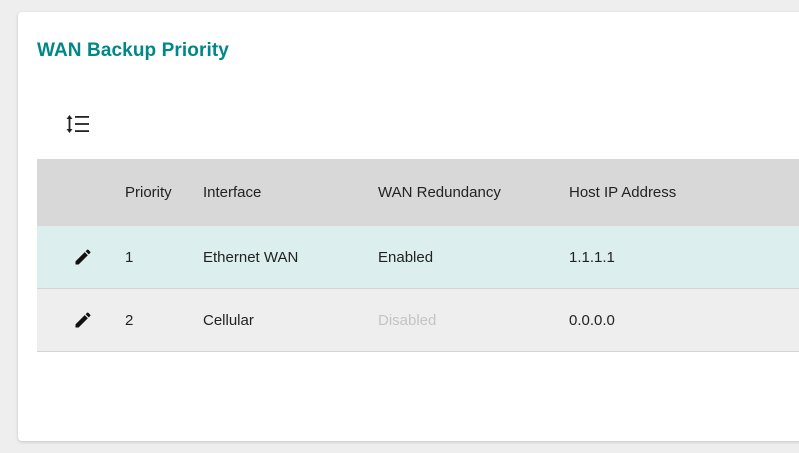 This screenshot has width=799, height=453. I want to click on priority-cell: 2, so click(129, 320).